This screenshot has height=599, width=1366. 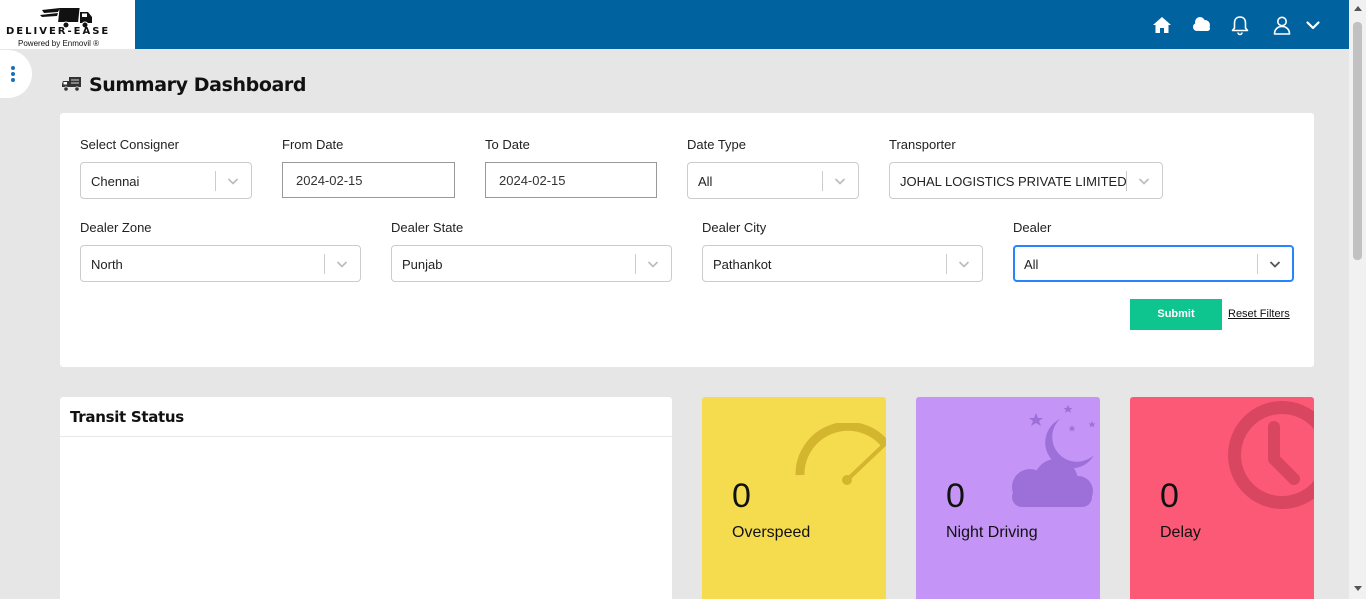 What do you see at coordinates (842, 263) in the screenshot?
I see `dealer-city-select: Pathankot` at bounding box center [842, 263].